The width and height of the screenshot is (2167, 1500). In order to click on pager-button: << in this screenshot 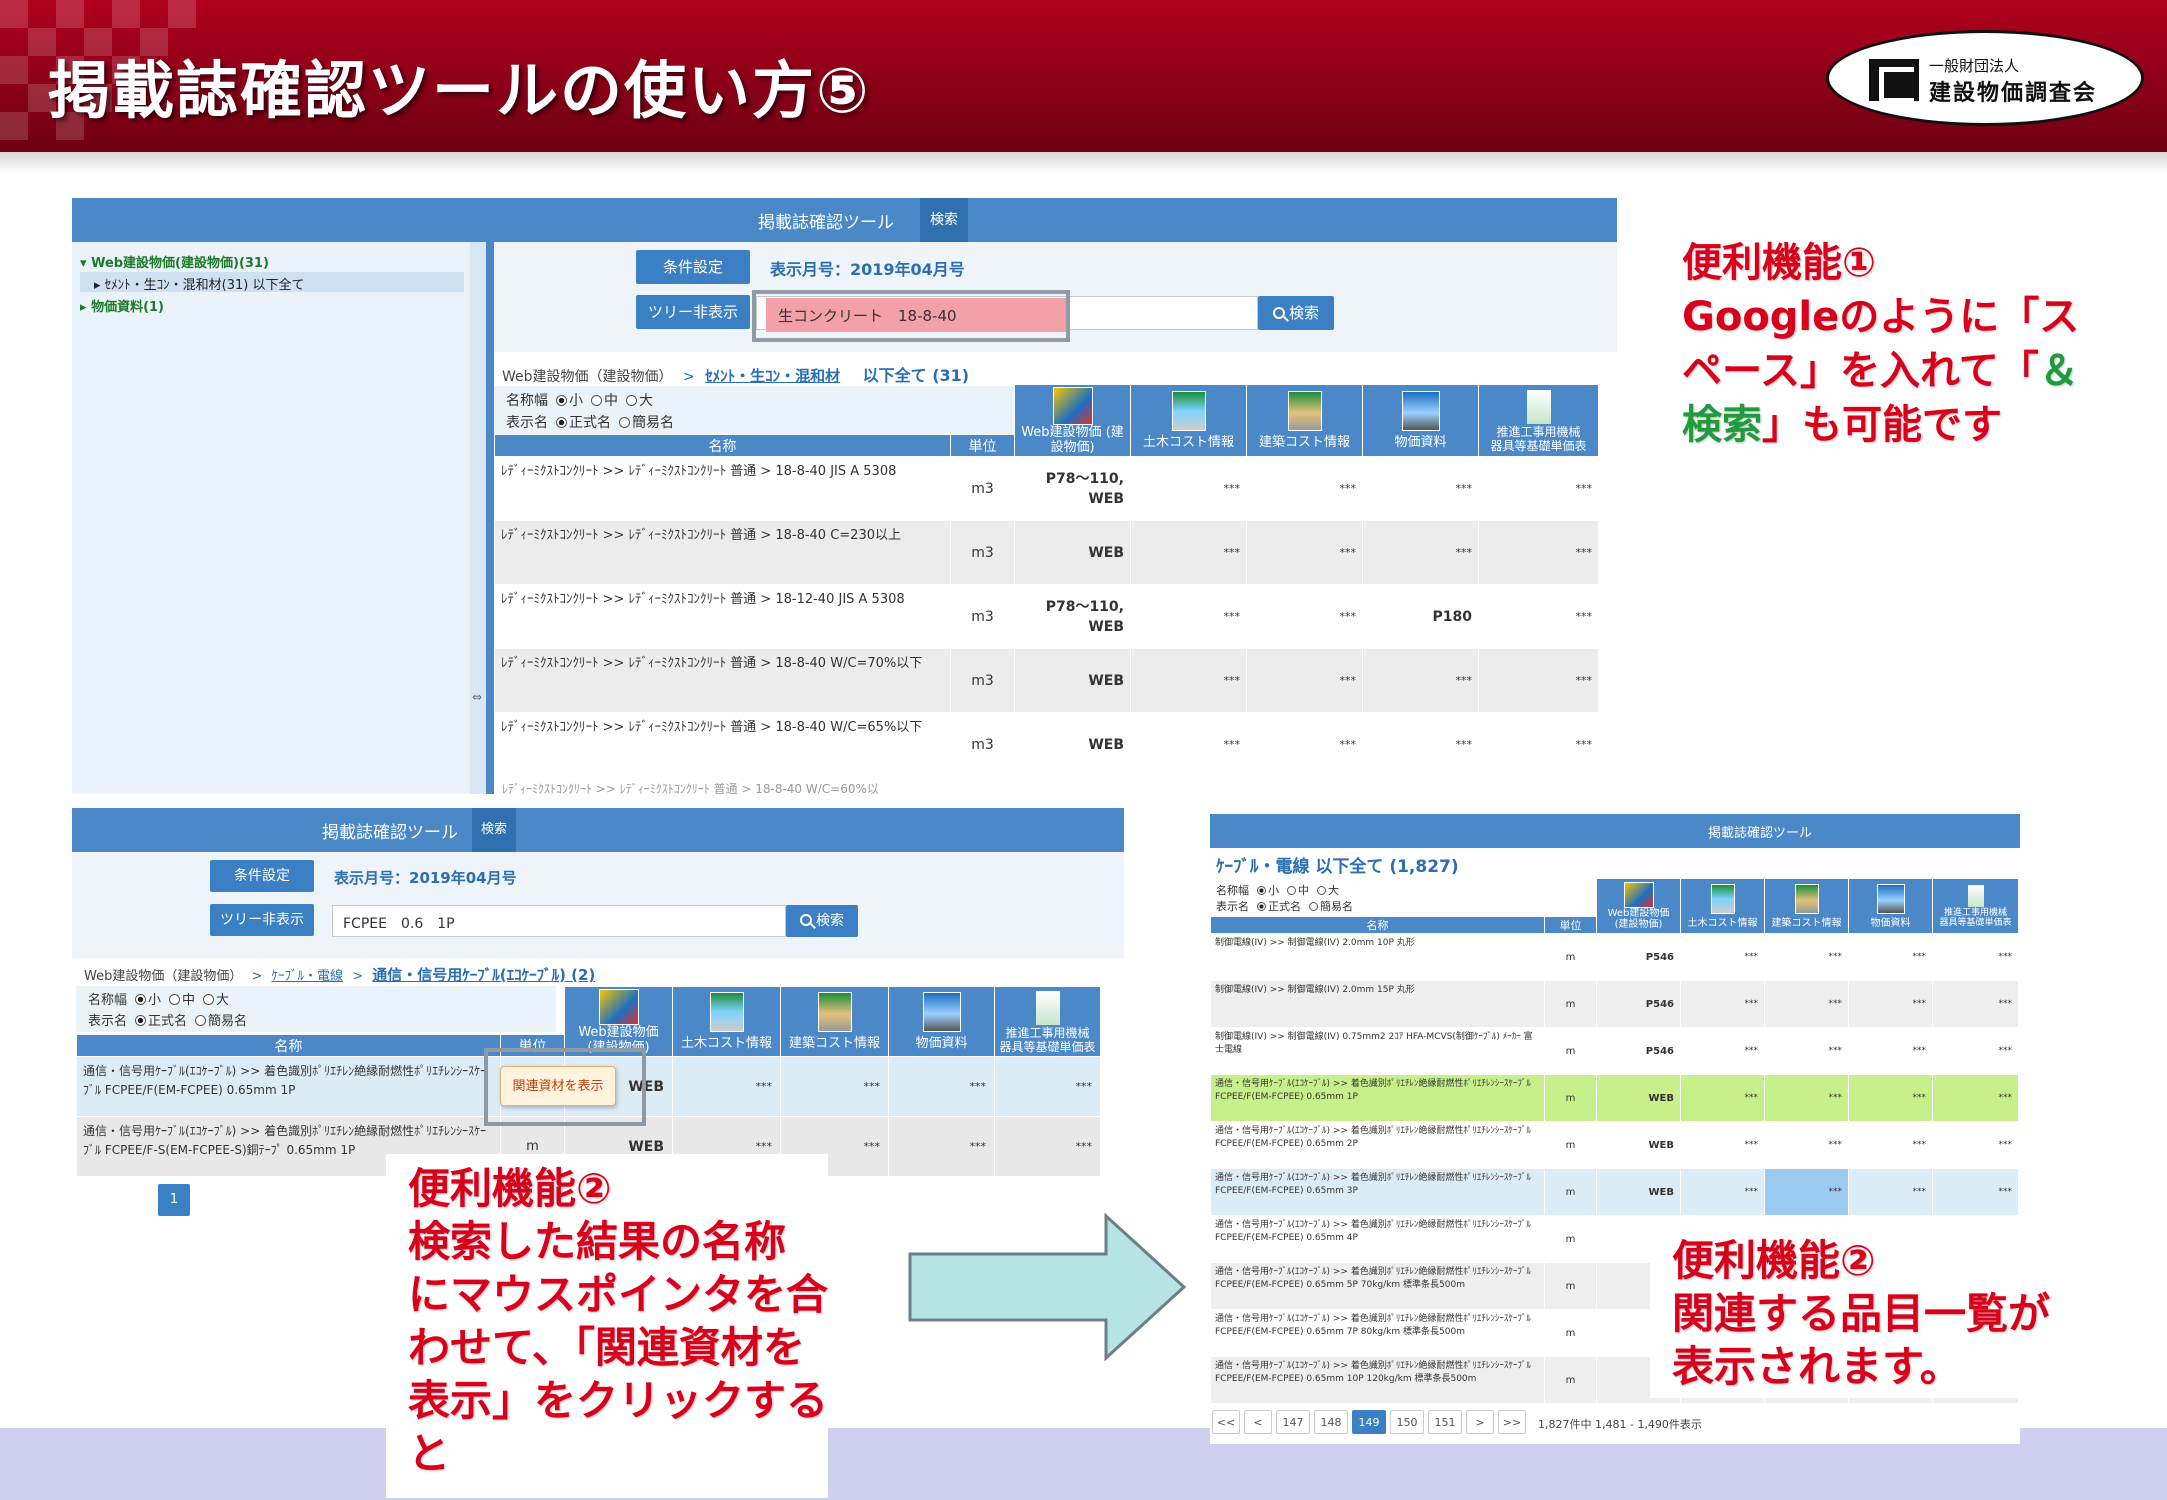, I will do `click(1226, 1422)`.